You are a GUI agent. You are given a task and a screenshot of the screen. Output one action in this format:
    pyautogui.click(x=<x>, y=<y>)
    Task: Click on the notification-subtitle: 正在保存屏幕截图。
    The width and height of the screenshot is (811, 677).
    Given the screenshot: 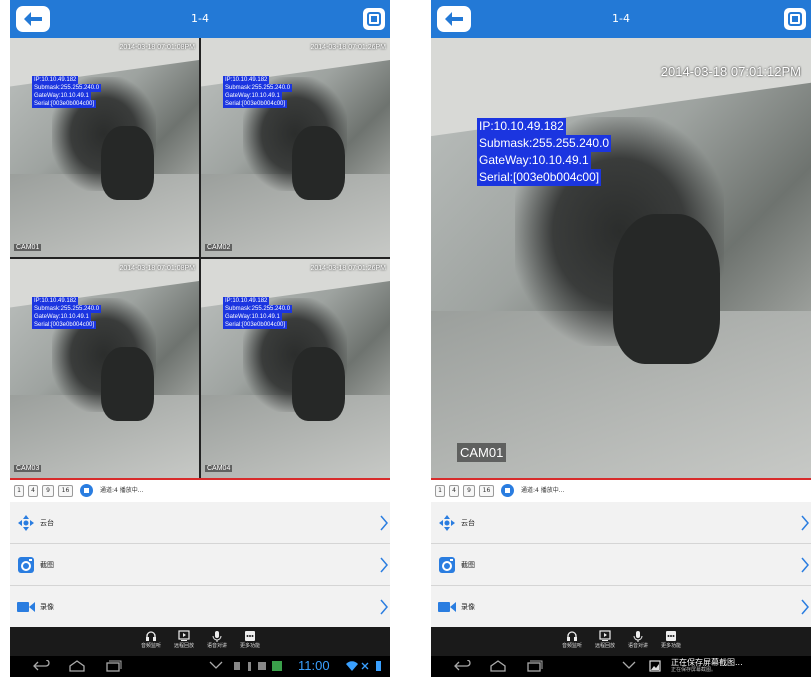 What is the action you would take?
    pyautogui.click(x=694, y=670)
    